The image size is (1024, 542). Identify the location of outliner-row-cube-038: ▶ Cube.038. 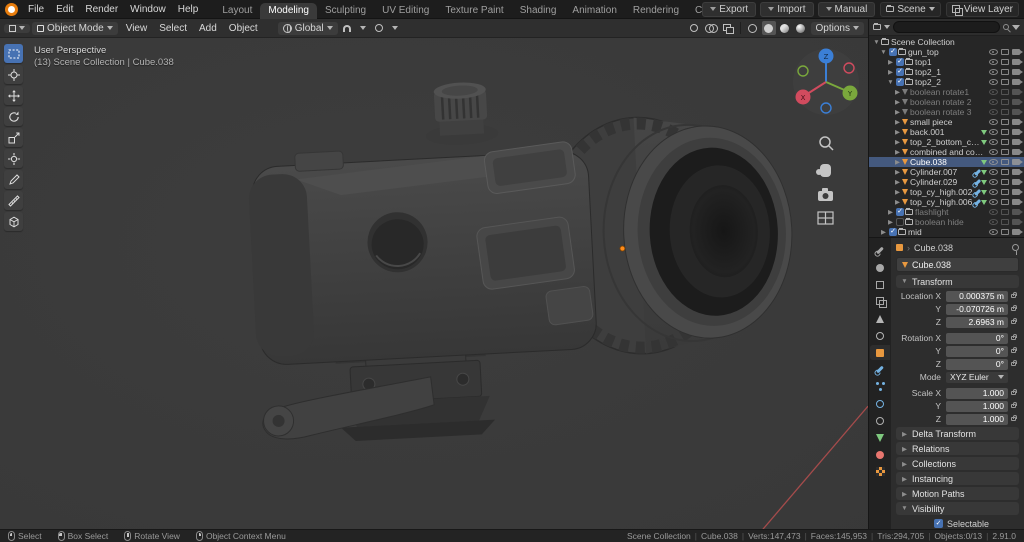
(946, 162).